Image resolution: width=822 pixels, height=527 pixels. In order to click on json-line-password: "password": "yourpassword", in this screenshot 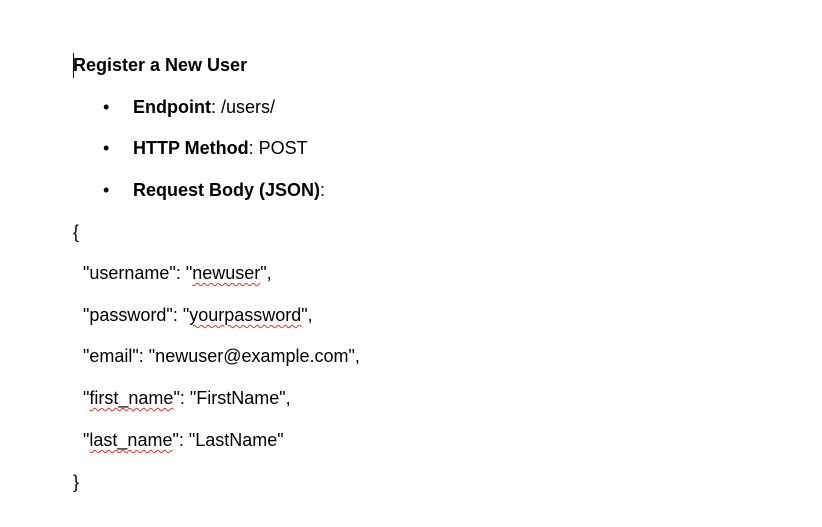, I will do `click(193, 315)`.